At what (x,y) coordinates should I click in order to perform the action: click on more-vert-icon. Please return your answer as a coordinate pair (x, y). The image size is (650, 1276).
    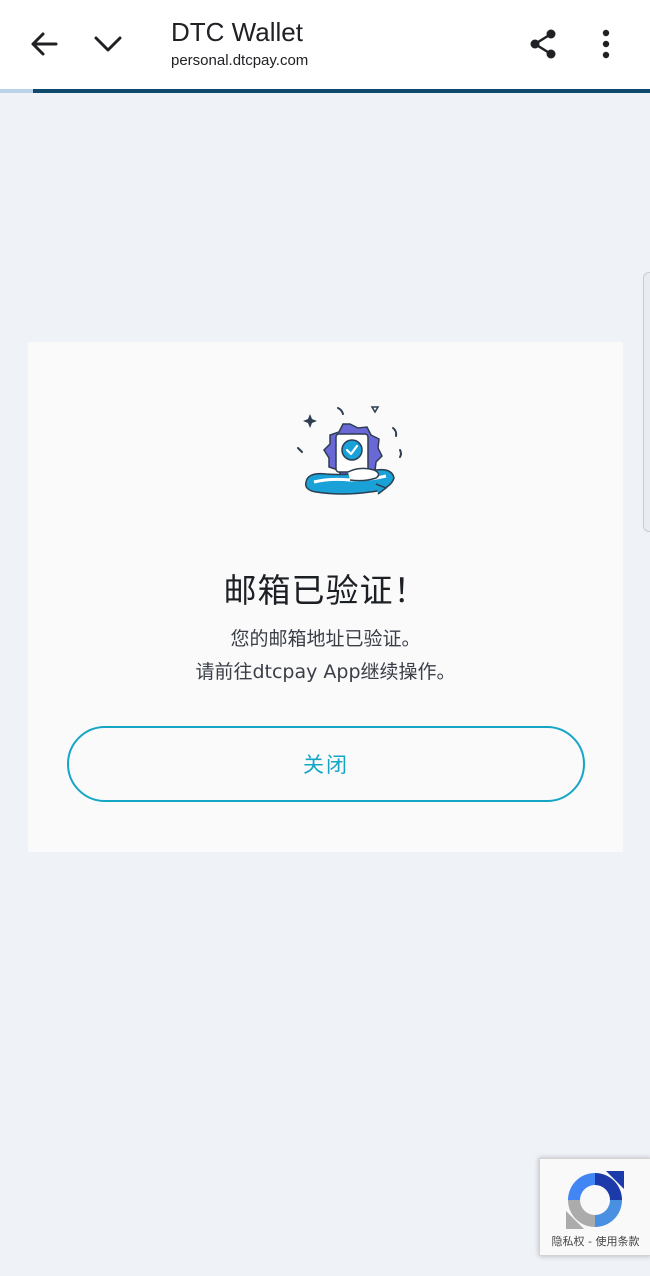
    Looking at the image, I should click on (606, 44).